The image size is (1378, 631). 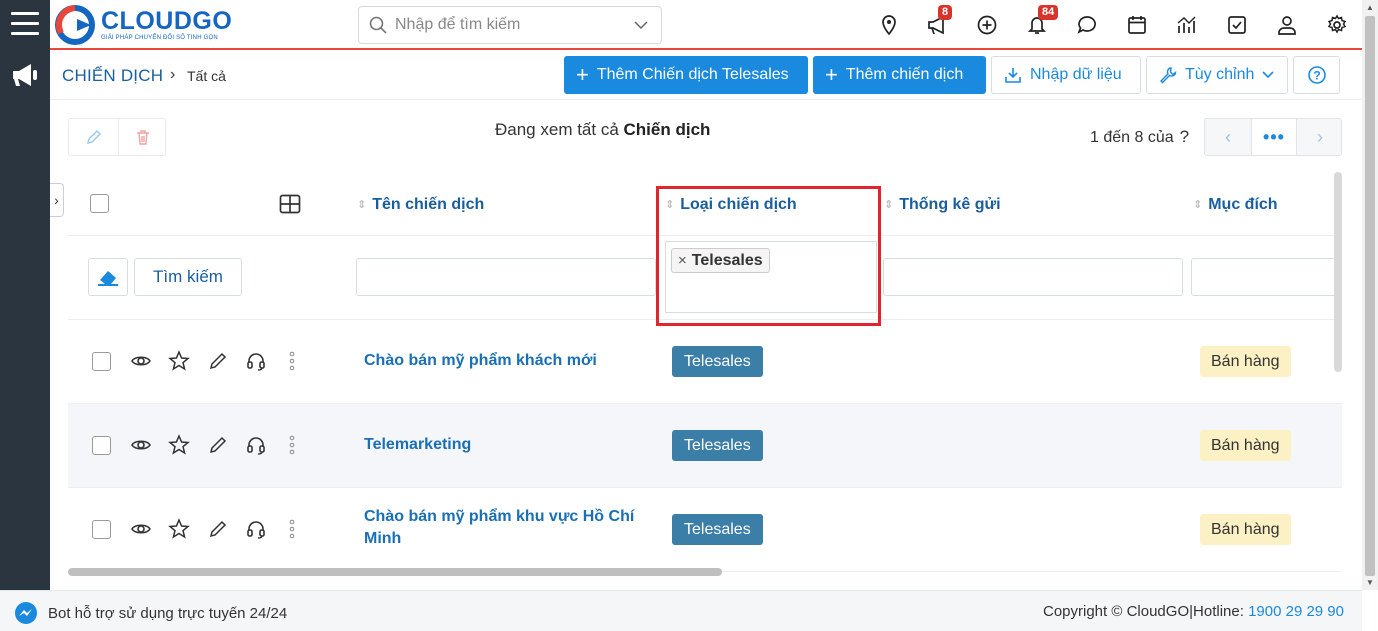 I want to click on total-count-button: ?, so click(x=1184, y=136).